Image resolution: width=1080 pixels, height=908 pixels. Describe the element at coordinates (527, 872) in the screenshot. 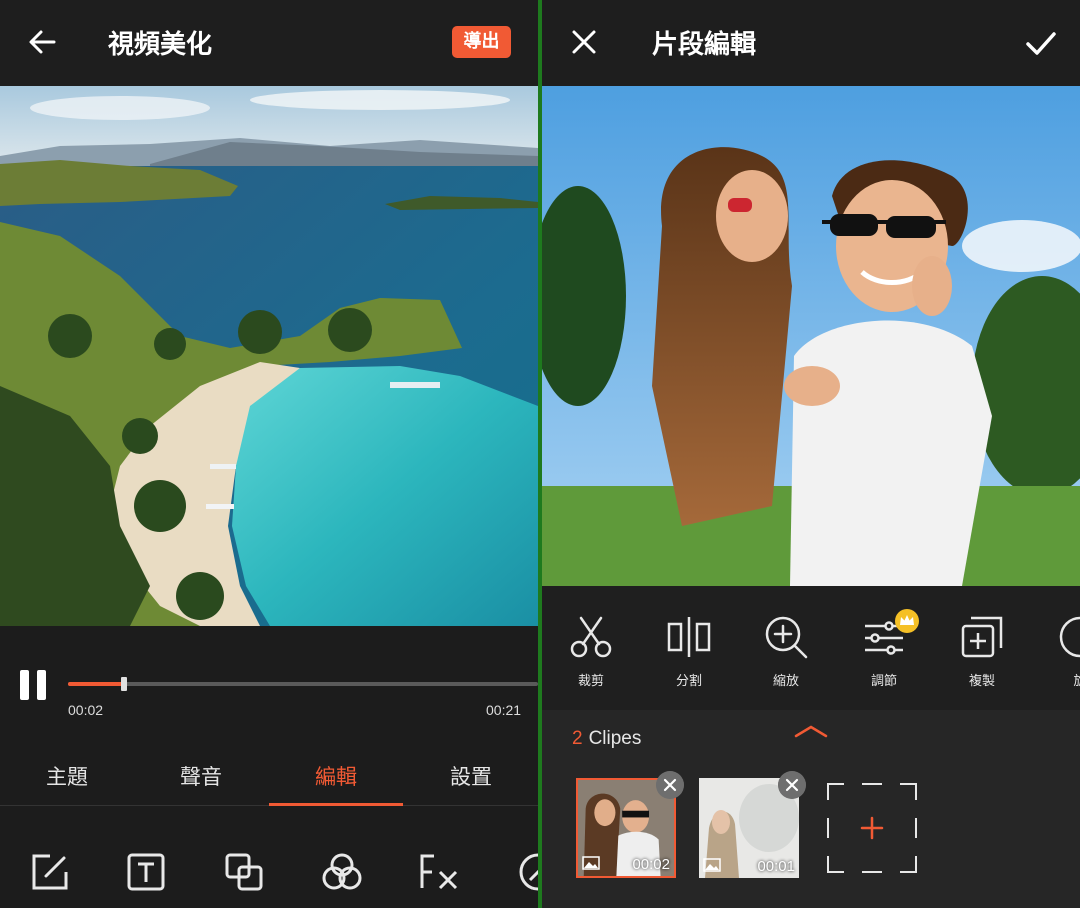

I see `speed-icon` at that location.